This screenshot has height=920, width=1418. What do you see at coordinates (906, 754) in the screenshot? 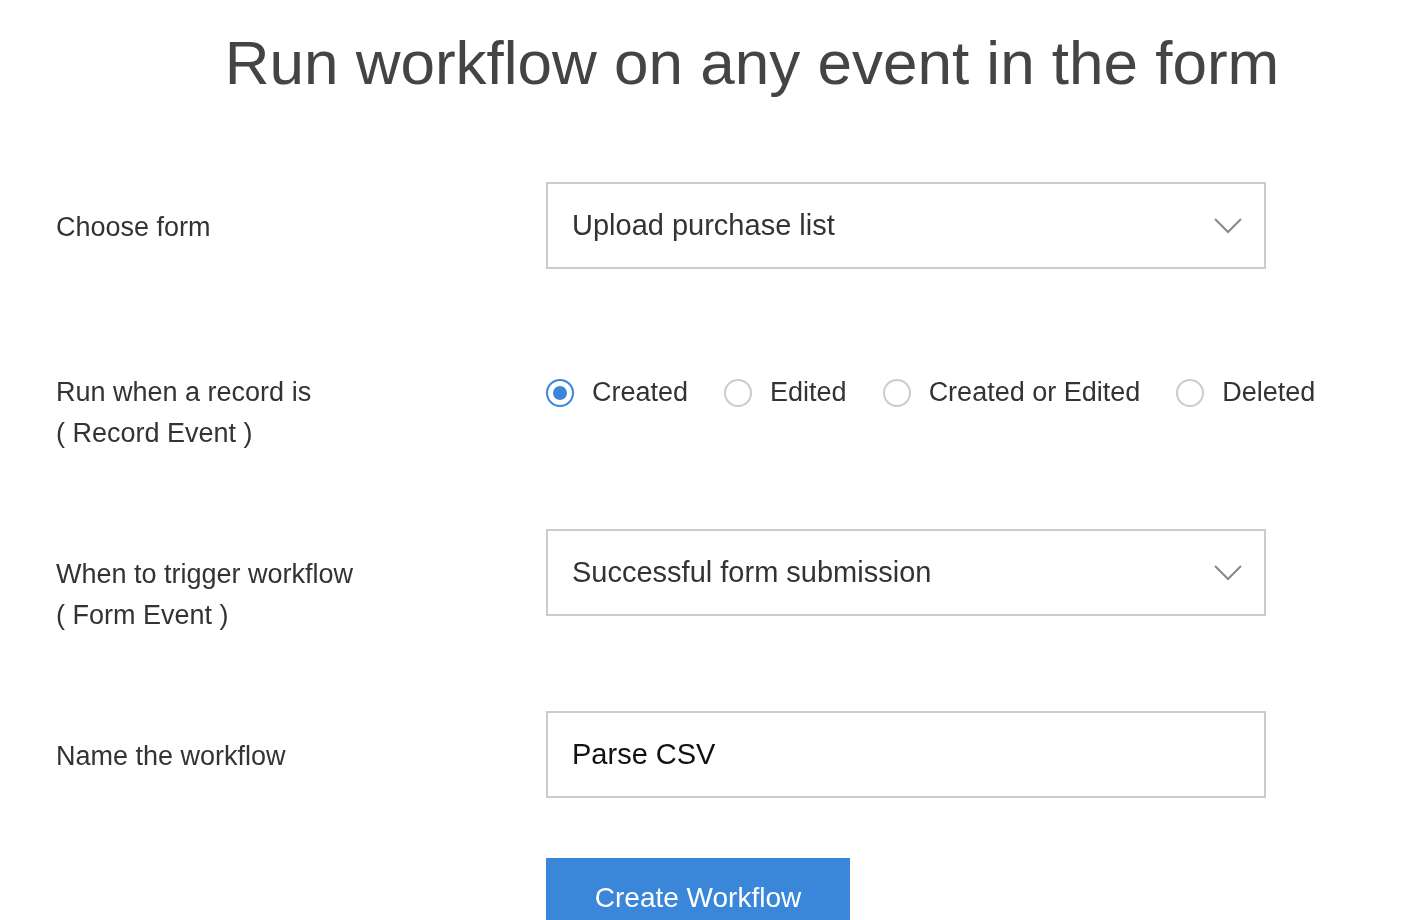
I see `workflow-name-field: Parse CSV` at bounding box center [906, 754].